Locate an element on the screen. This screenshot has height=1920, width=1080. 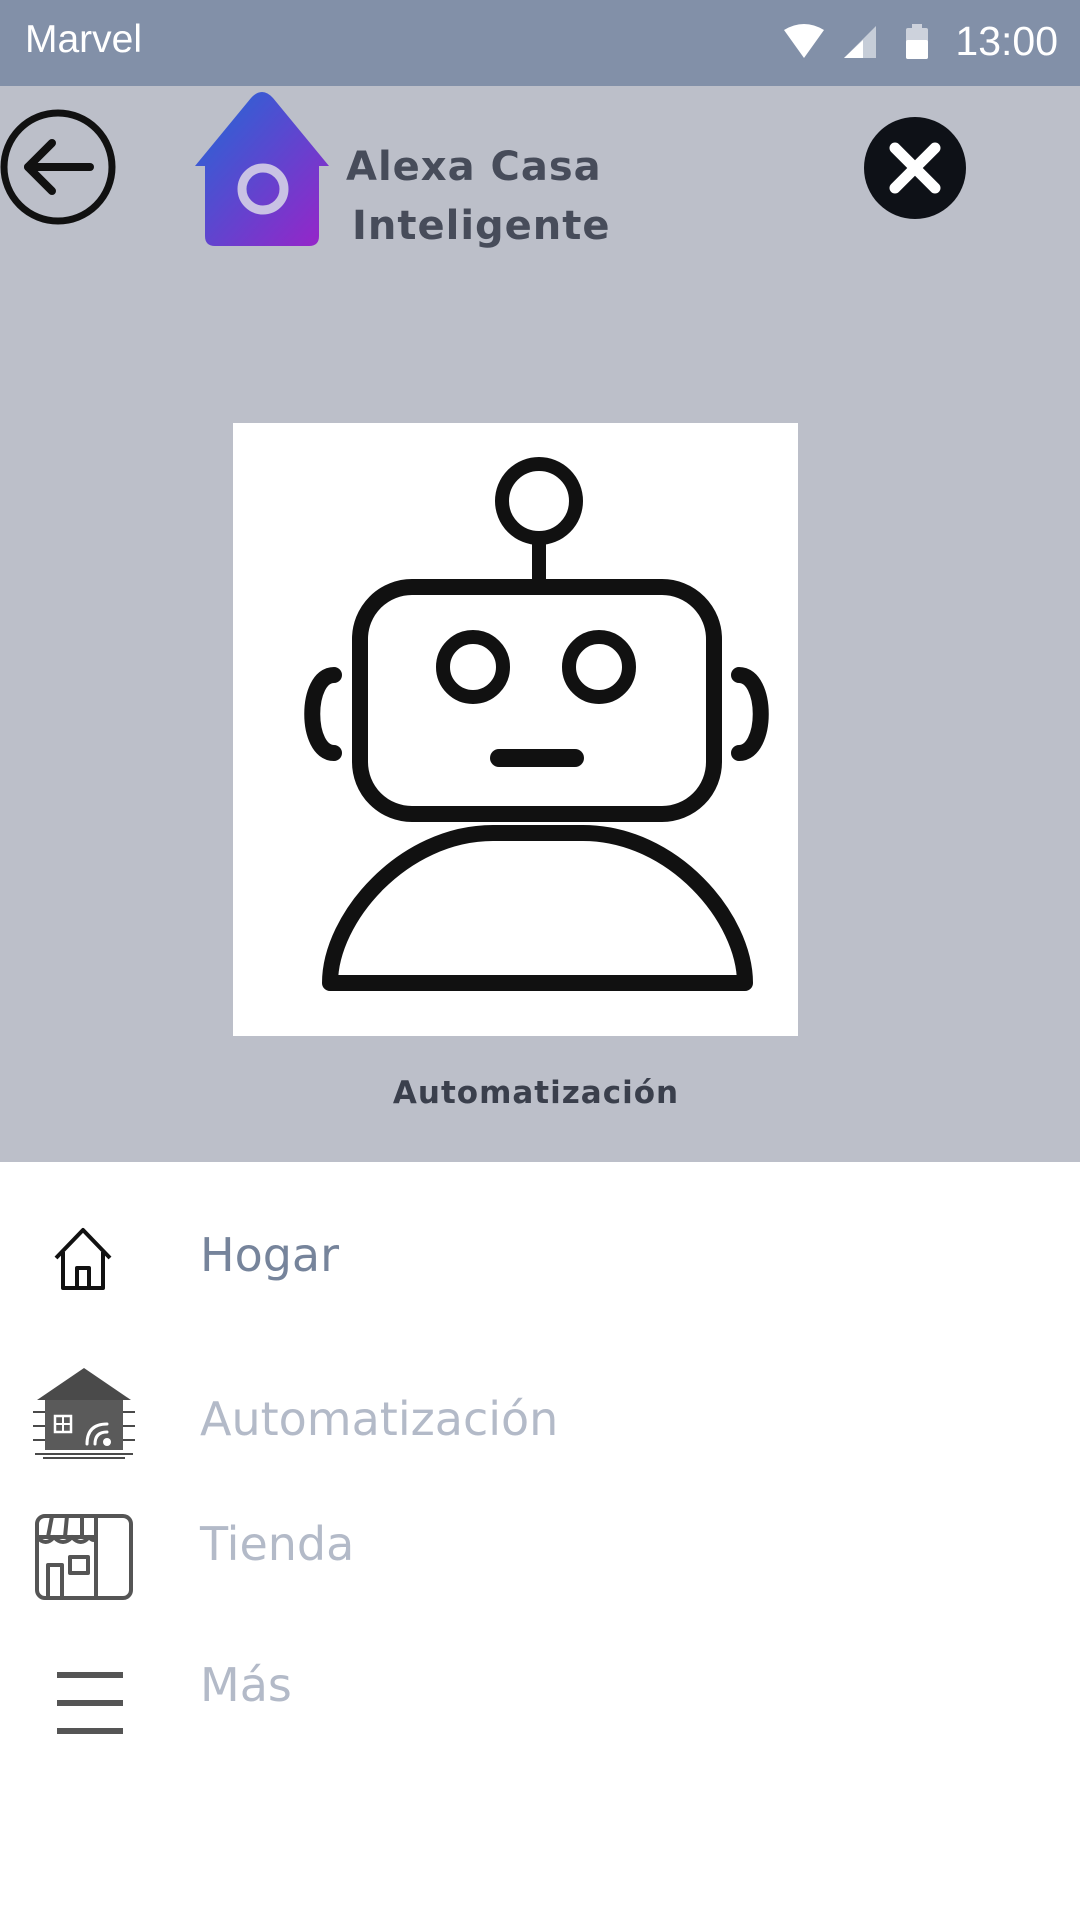
menu-item-tienda: Tienda is located at coordinates (540, 1552).